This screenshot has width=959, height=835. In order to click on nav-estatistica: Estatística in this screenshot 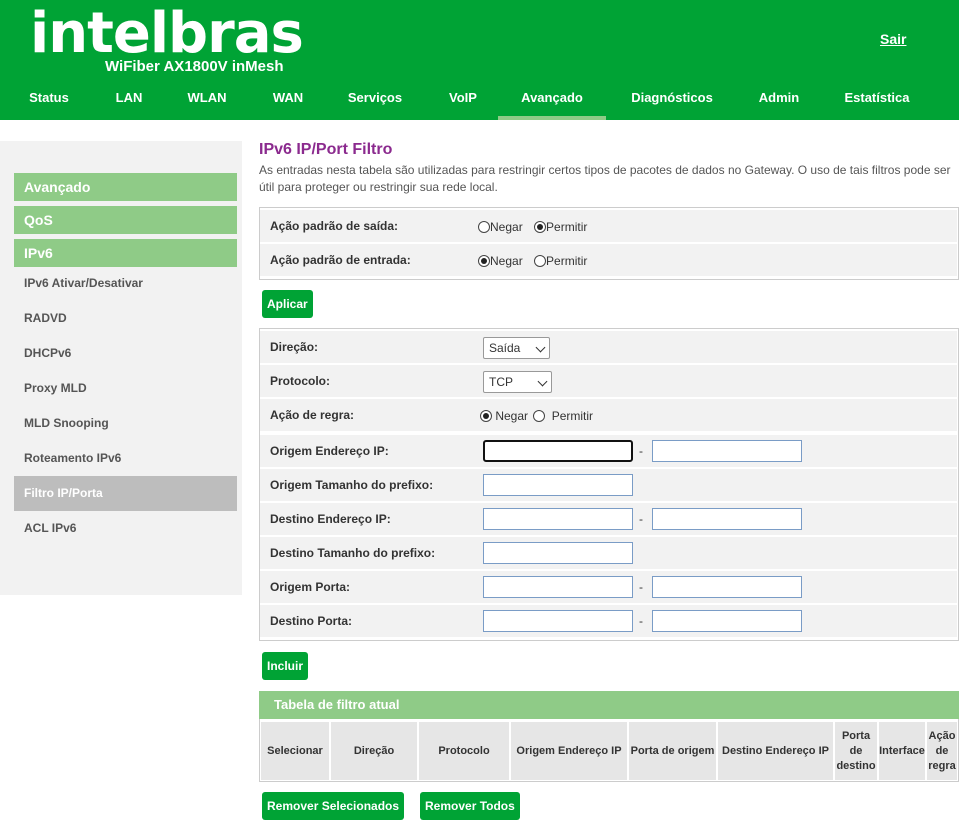, I will do `click(877, 101)`.